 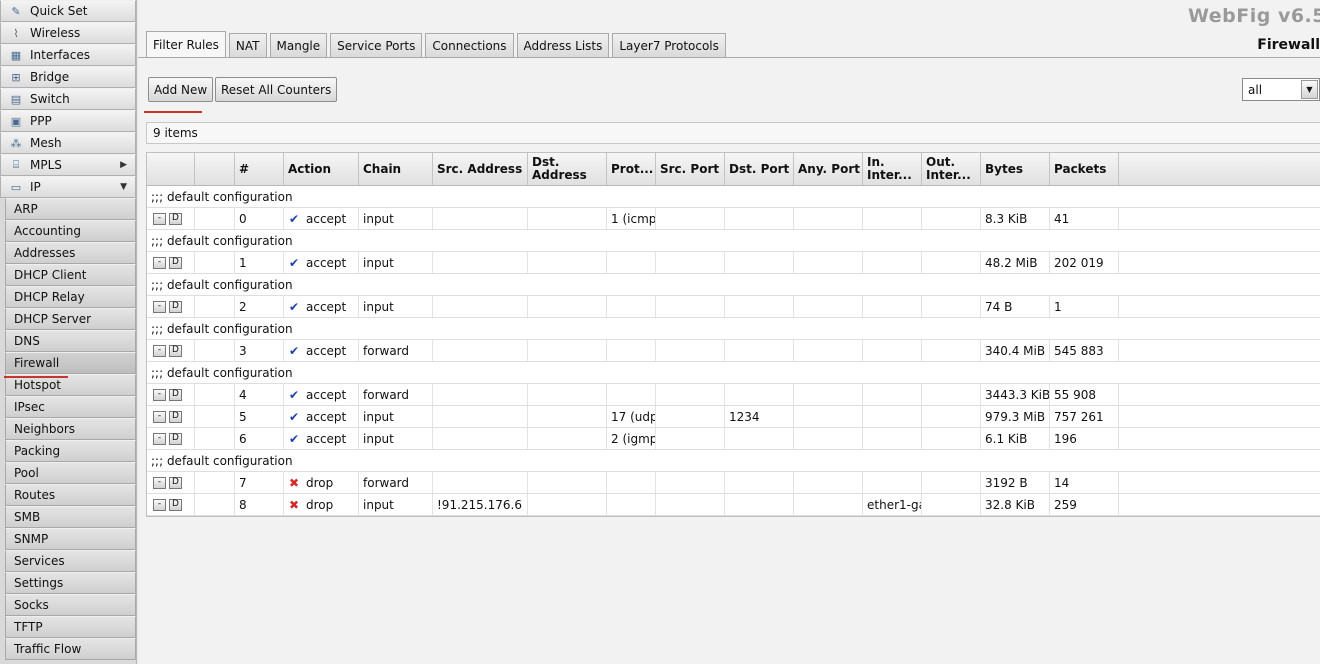 What do you see at coordinates (243, 416) in the screenshot?
I see `cell-value: 5` at bounding box center [243, 416].